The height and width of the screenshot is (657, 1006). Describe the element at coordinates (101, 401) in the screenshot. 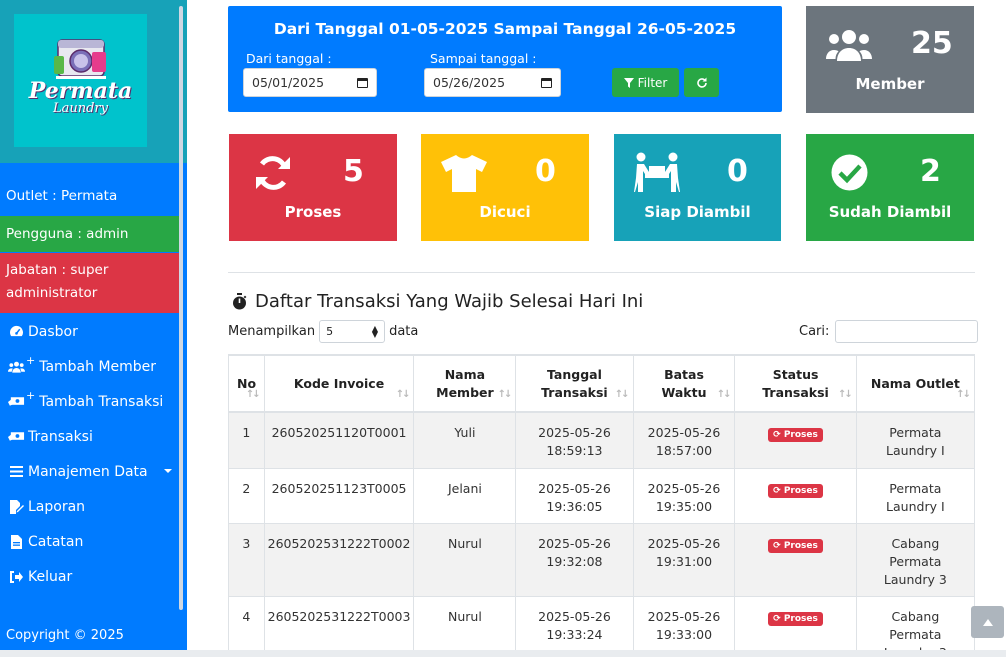

I see `sidebar-item-label: Tambah Transaksi` at that location.